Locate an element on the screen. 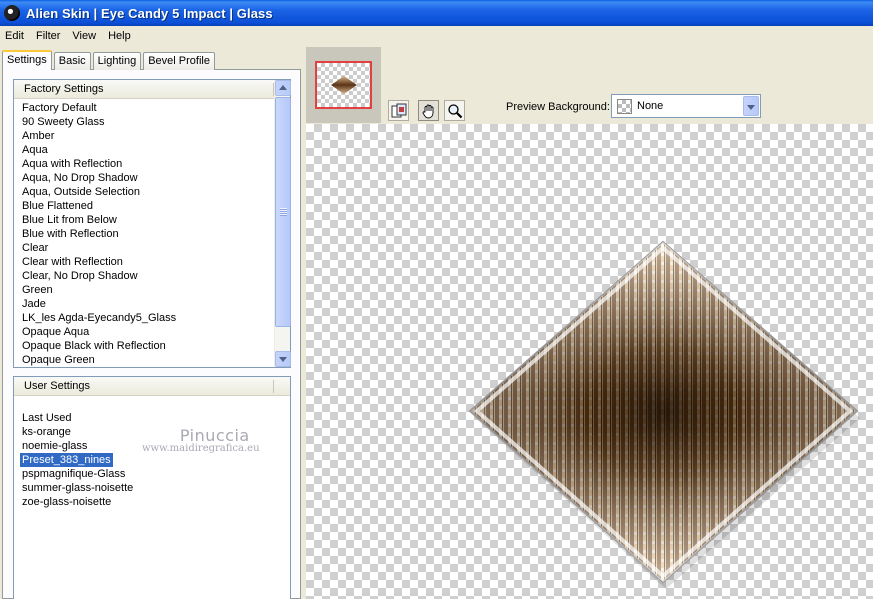 The width and height of the screenshot is (873, 599). header-separator is located at coordinates (273, 386).